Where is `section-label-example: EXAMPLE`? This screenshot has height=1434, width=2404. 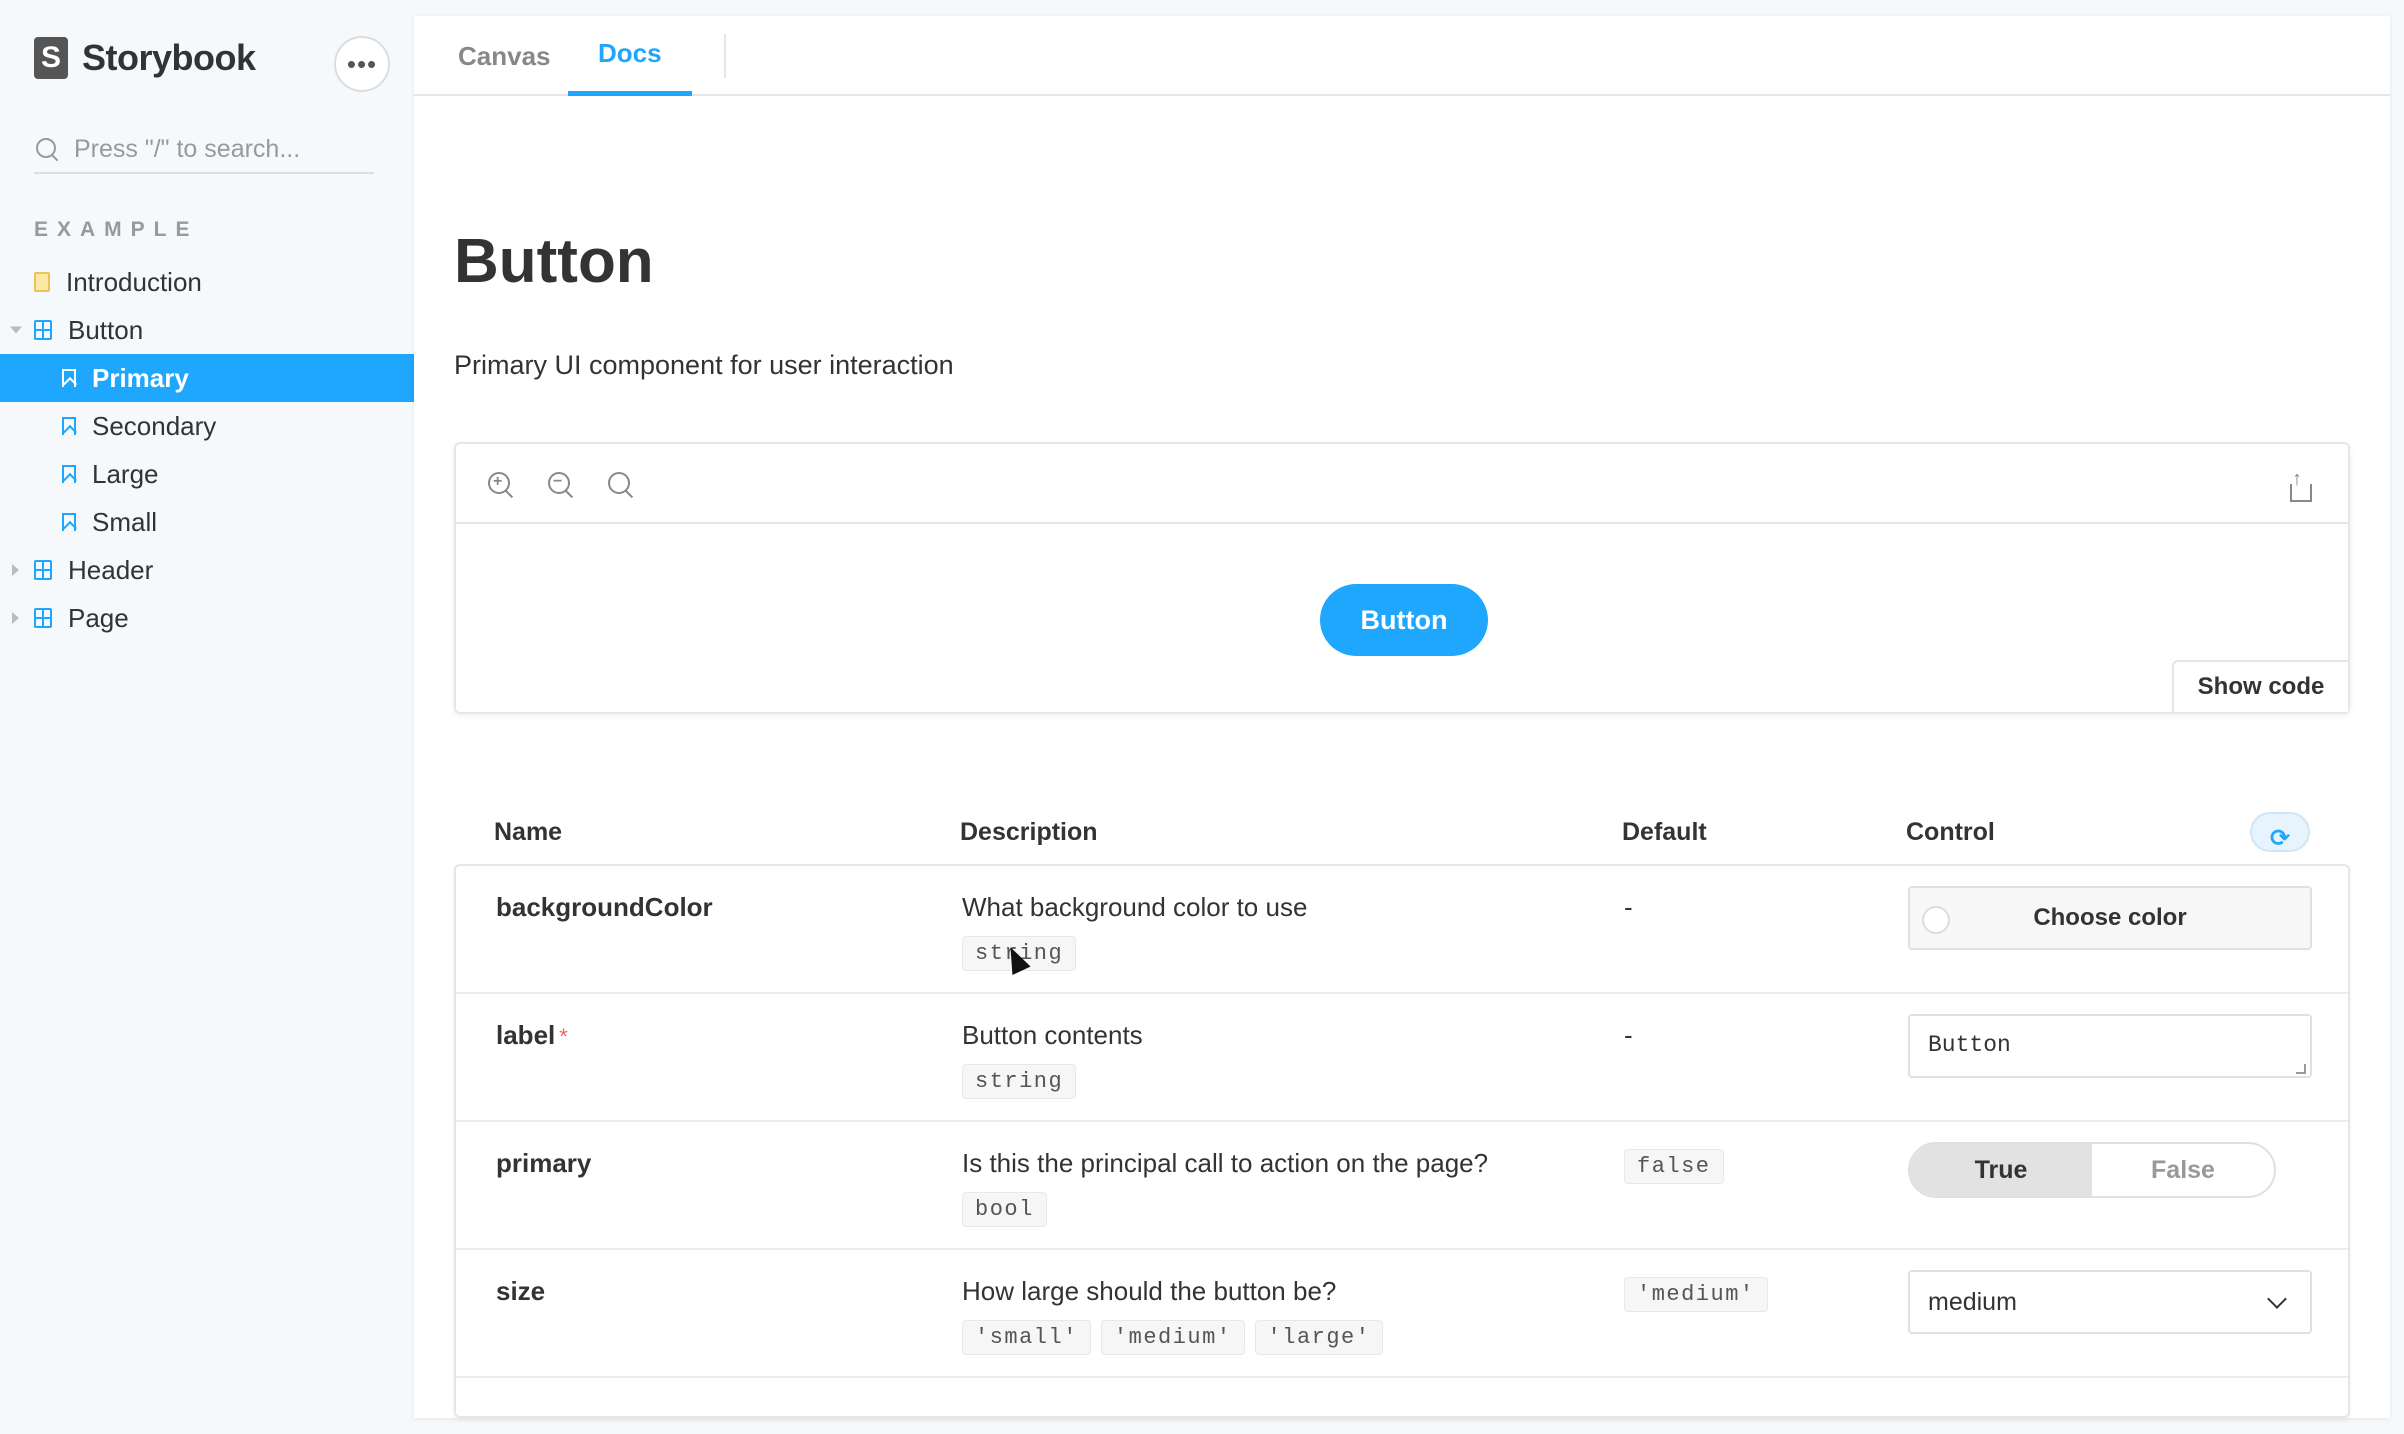
section-label-example: EXAMPLE is located at coordinates (116, 229).